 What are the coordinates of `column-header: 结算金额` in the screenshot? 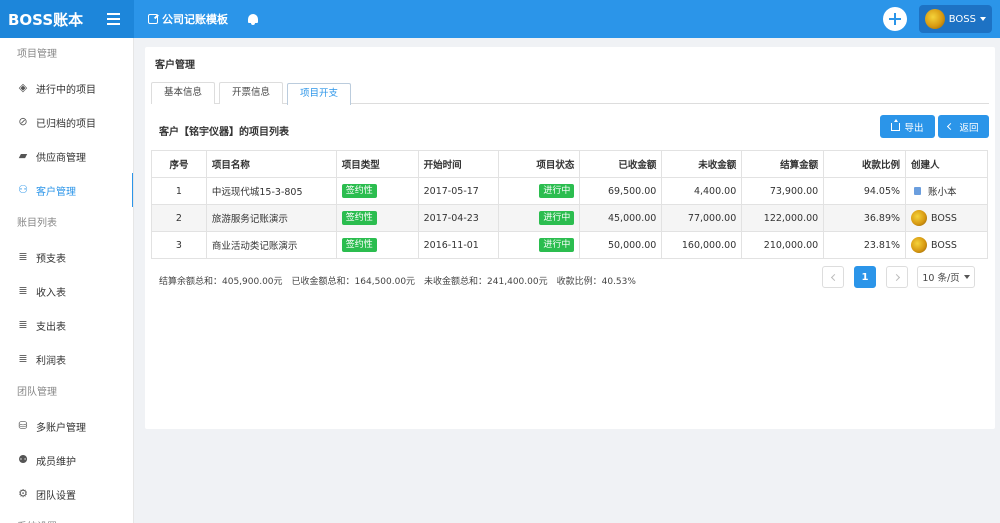 It's located at (783, 164).